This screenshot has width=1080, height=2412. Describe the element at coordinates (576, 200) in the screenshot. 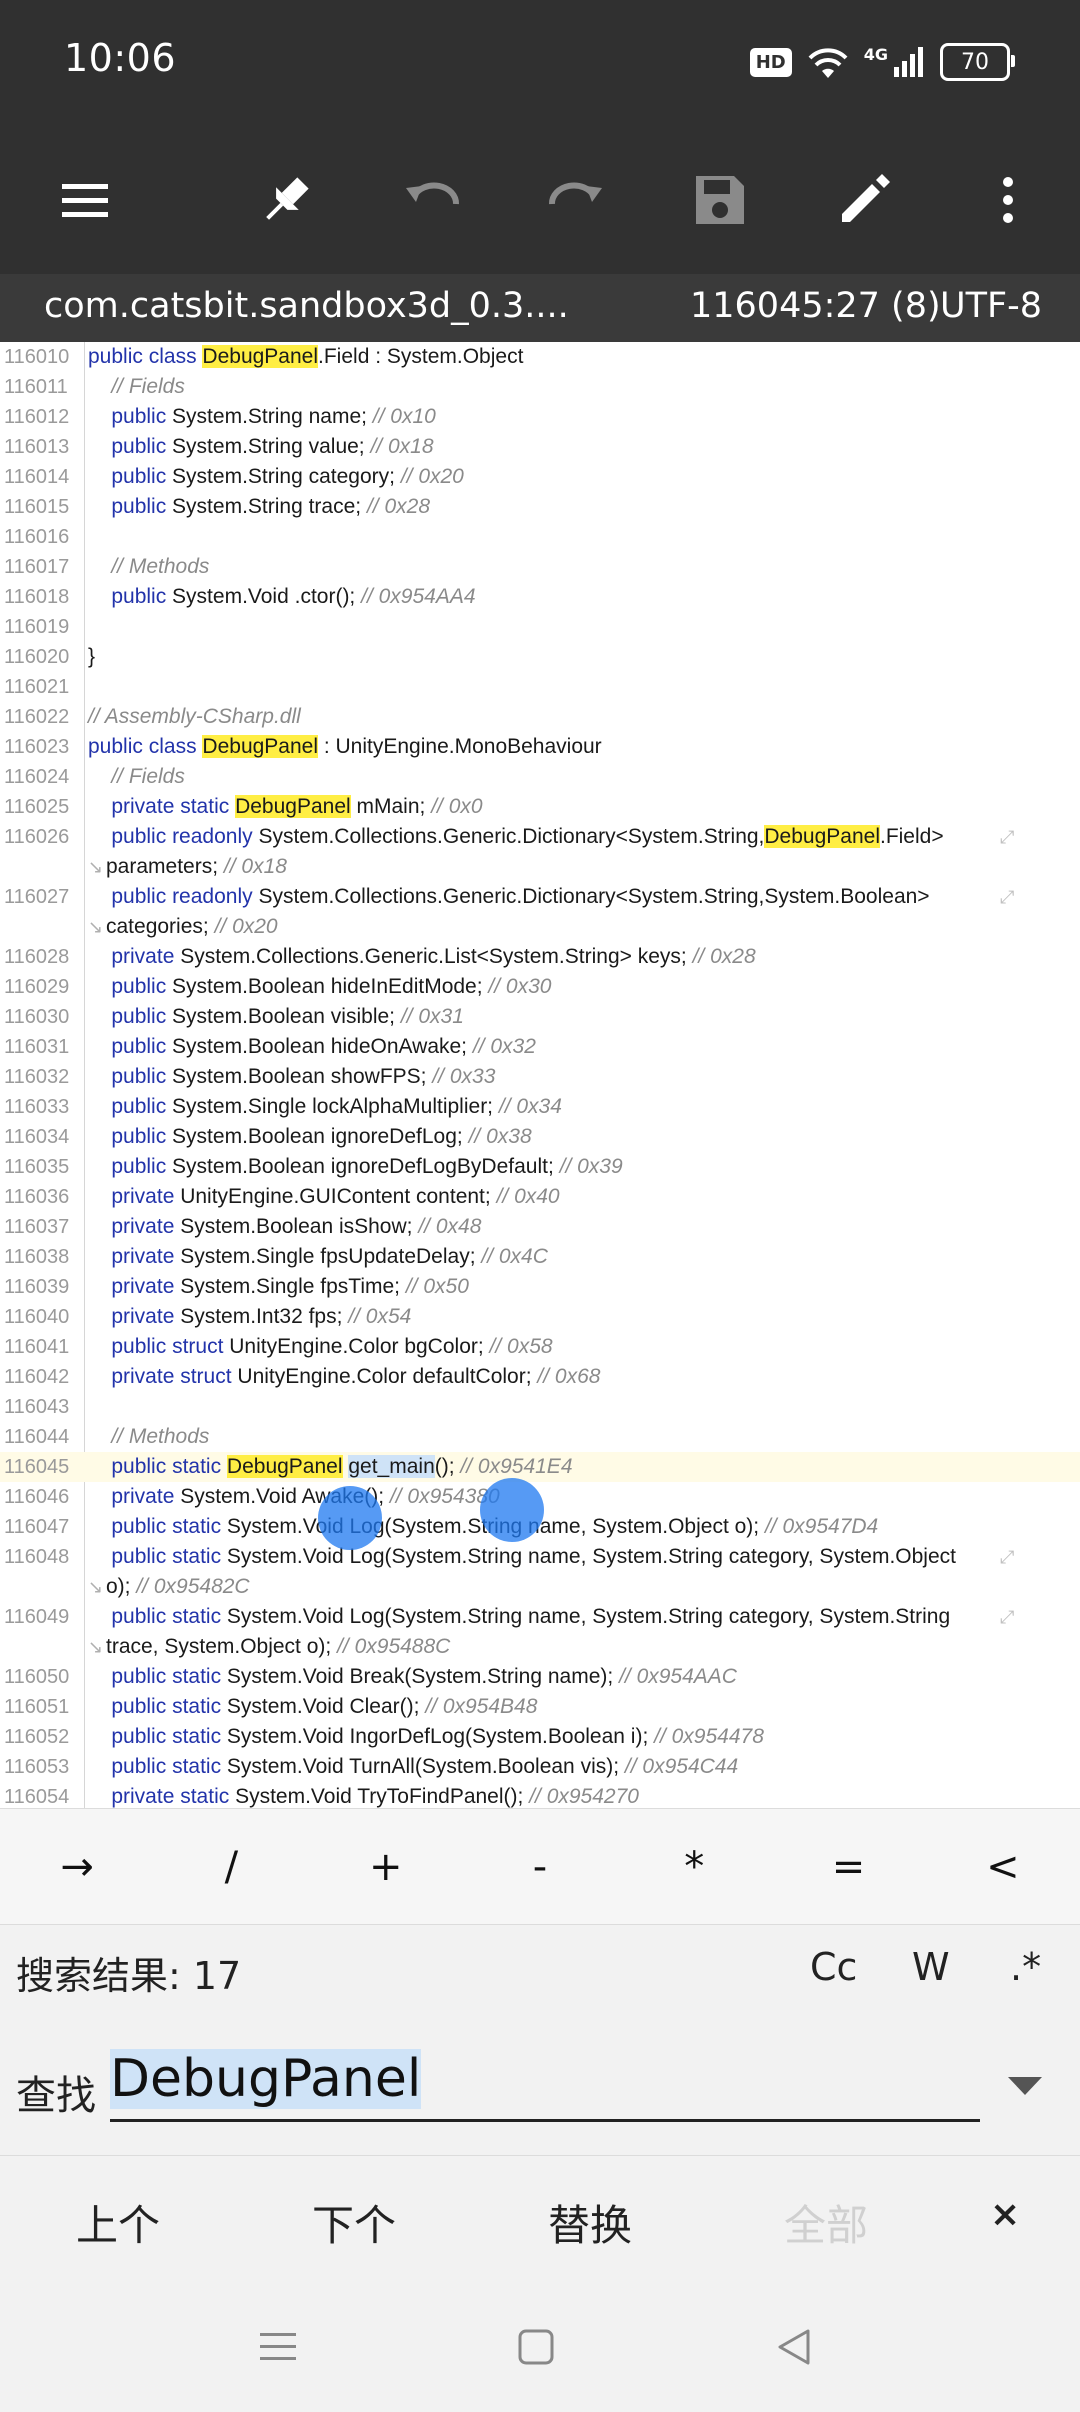

I see `redo-button` at that location.